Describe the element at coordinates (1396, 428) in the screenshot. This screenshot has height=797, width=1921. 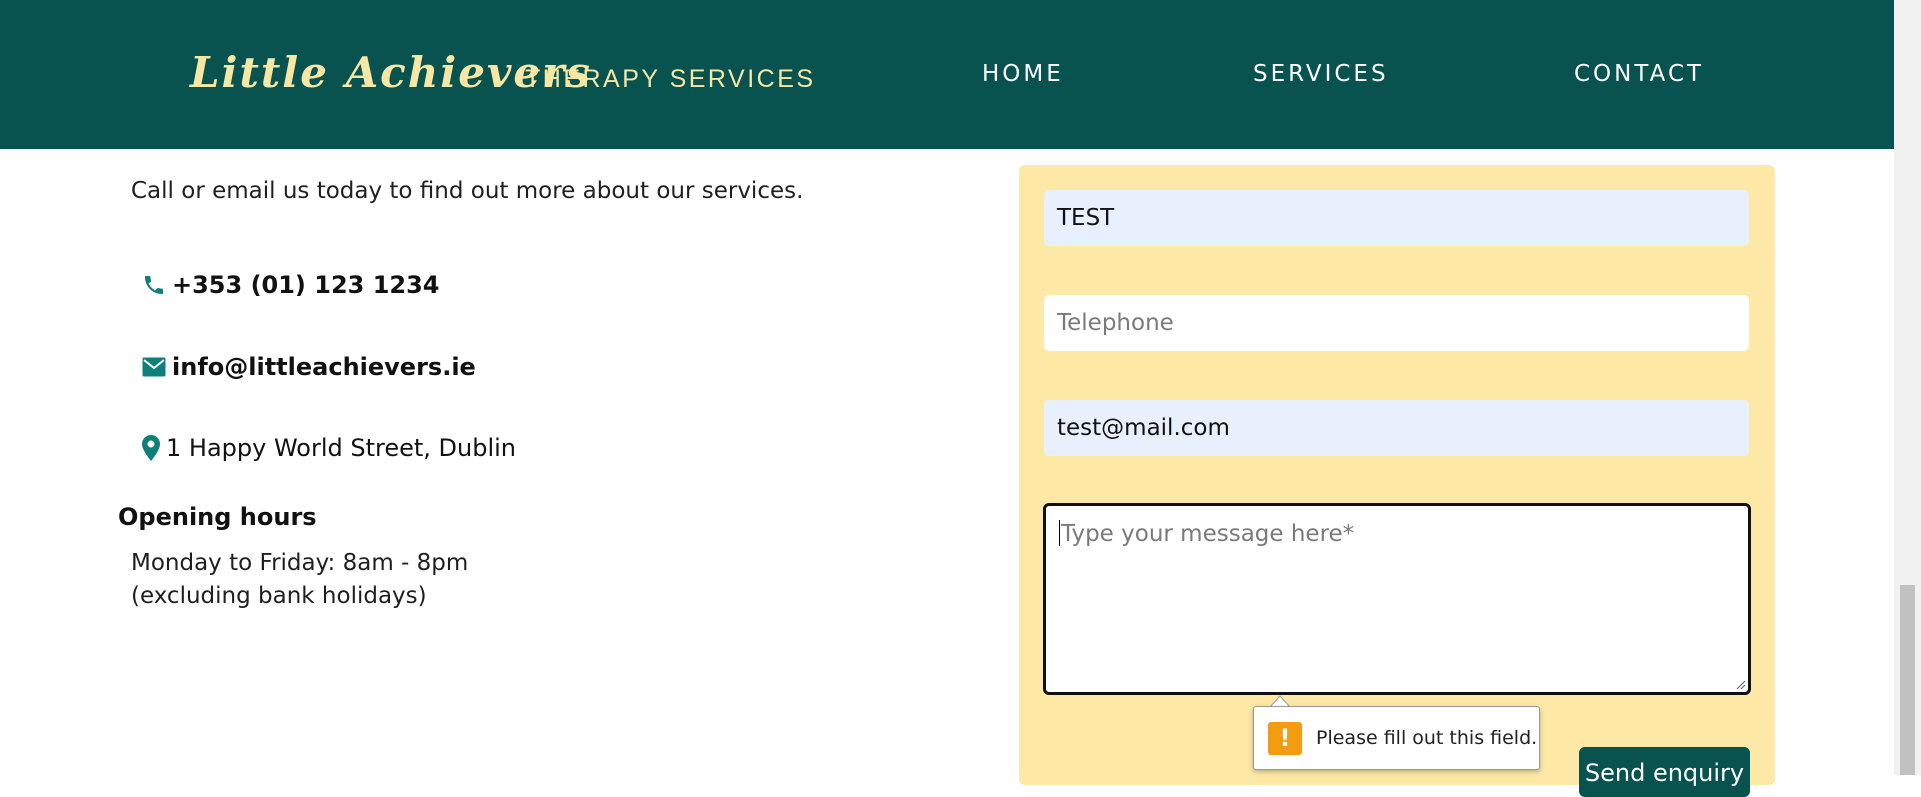
I see `email-input: test@mail.com` at that location.